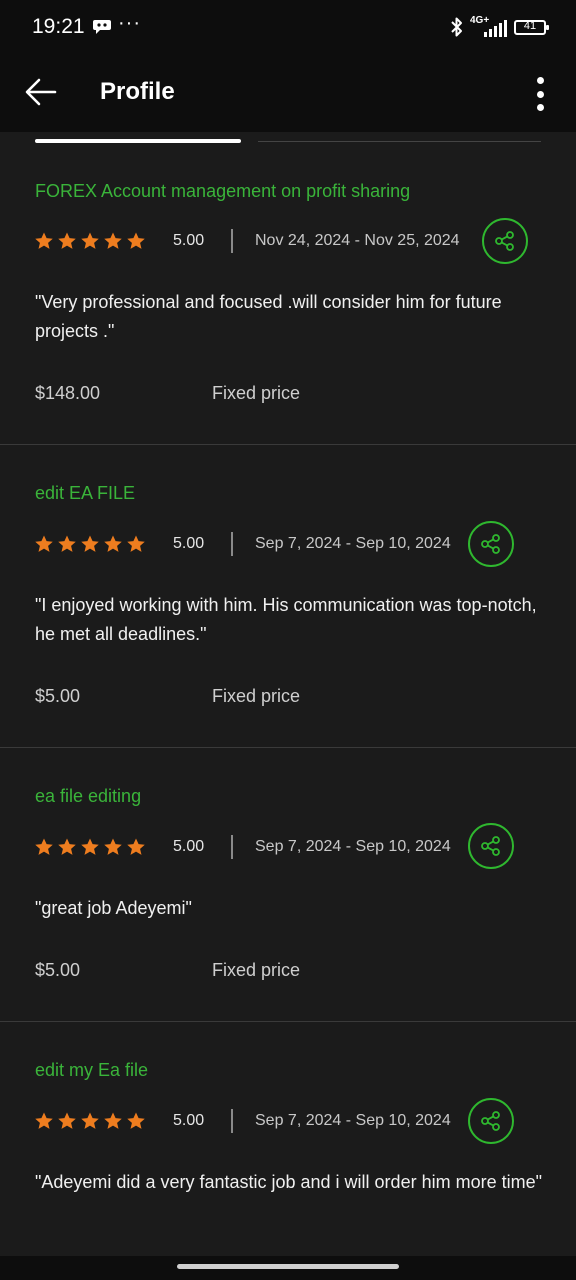 The width and height of the screenshot is (576, 1280). Describe the element at coordinates (91, 1070) in the screenshot. I see `job-title: edit my Ea file` at that location.